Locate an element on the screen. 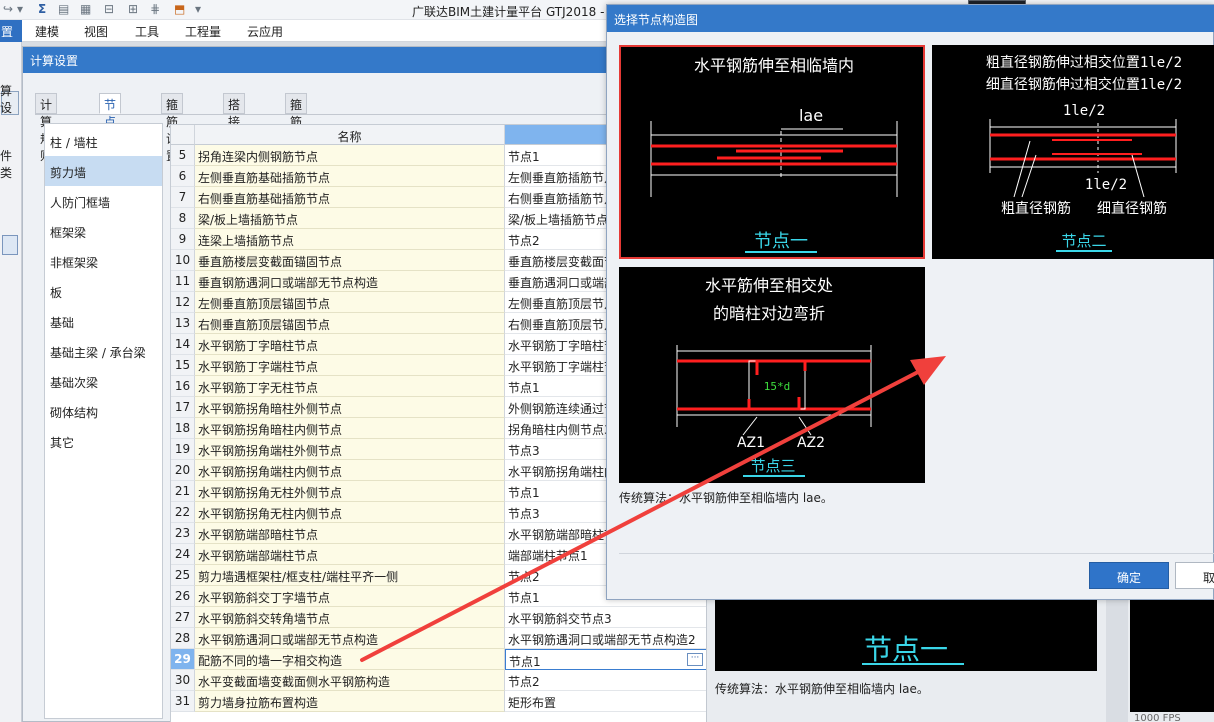 This screenshot has height=722, width=1214. category-item: 其它 is located at coordinates (103, 441).